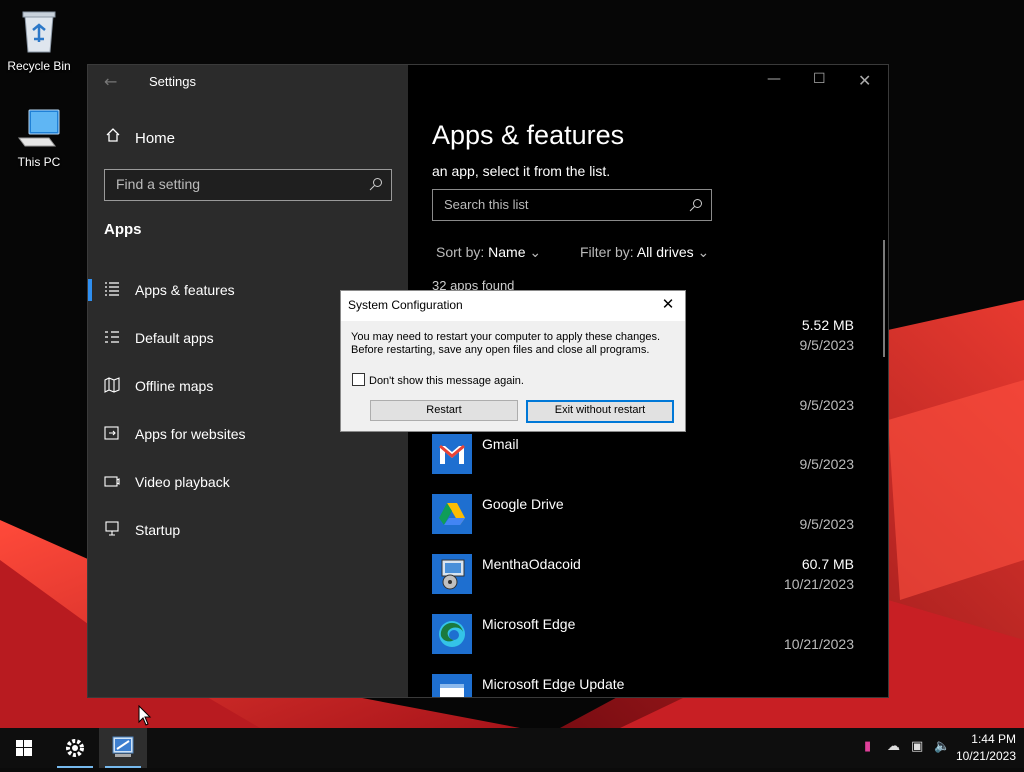 The width and height of the screenshot is (1024, 772). Describe the element at coordinates (460, 252) in the screenshot. I see `sort-label: Sort by:` at that location.